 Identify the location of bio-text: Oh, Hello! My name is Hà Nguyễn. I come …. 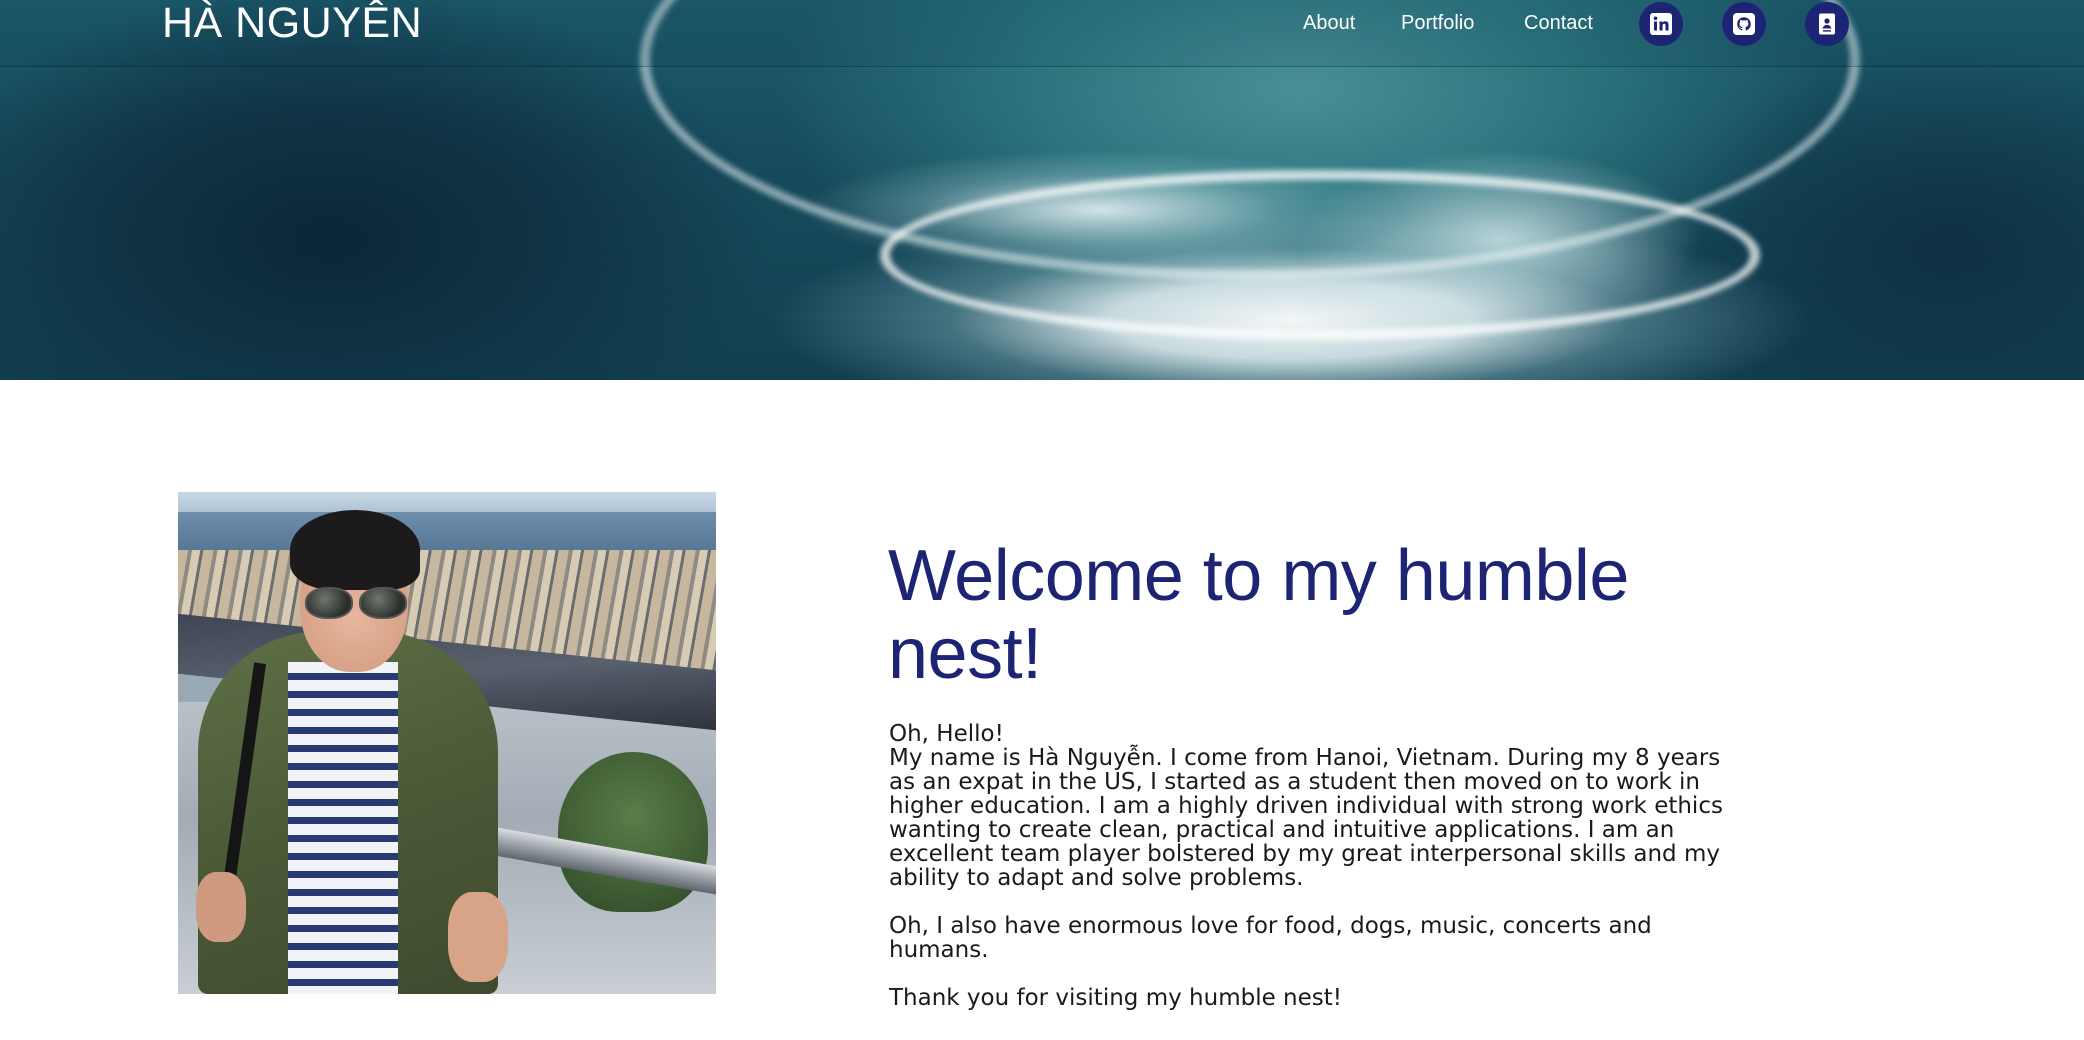
(1314, 866).